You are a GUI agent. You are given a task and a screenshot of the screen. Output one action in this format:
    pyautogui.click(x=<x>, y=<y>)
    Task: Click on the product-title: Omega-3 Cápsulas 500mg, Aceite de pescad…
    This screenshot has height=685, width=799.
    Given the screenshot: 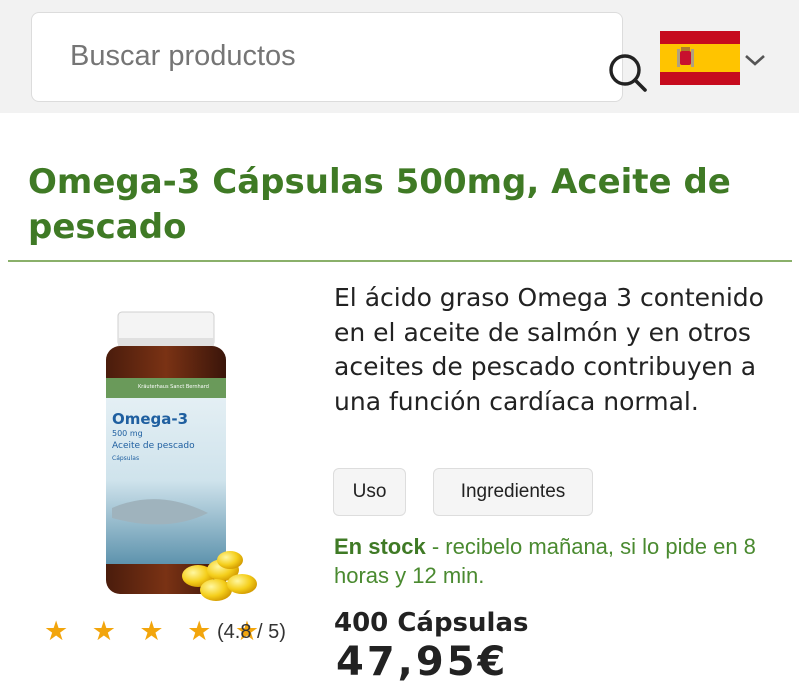 What is the action you would take?
    pyautogui.click(x=379, y=204)
    